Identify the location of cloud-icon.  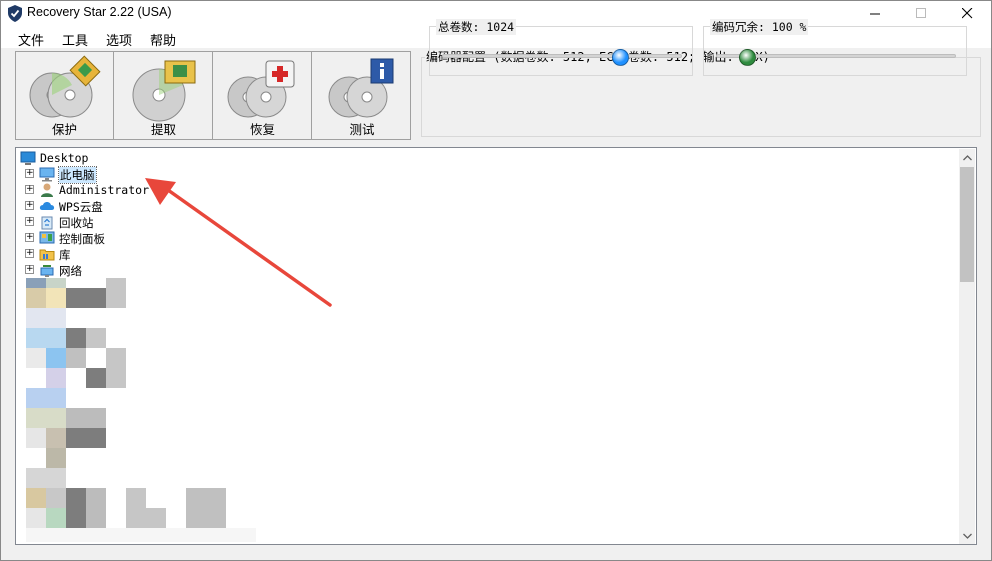
(47, 206).